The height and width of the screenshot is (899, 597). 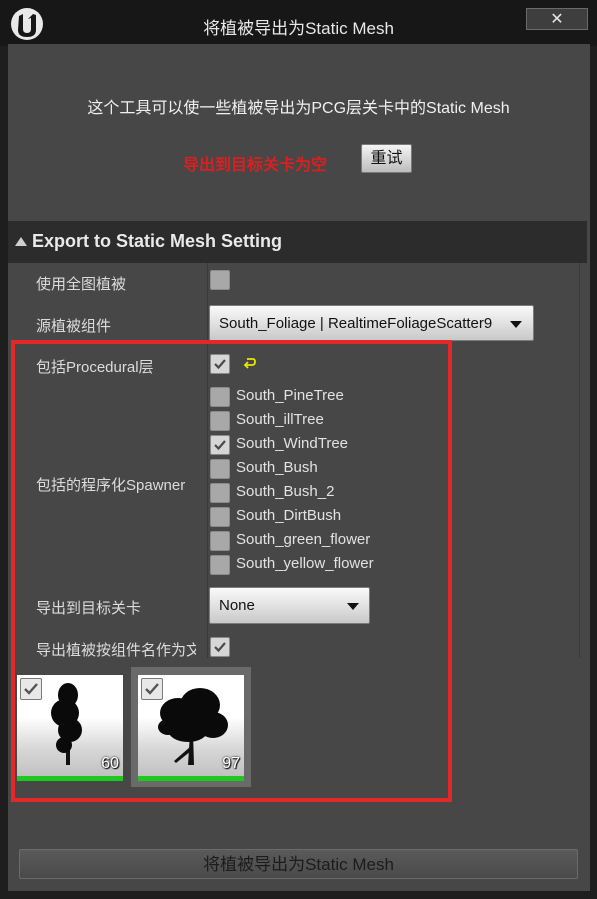 What do you see at coordinates (81, 284) in the screenshot?
I see `use-all-foliage-label: 使用全图植被` at bounding box center [81, 284].